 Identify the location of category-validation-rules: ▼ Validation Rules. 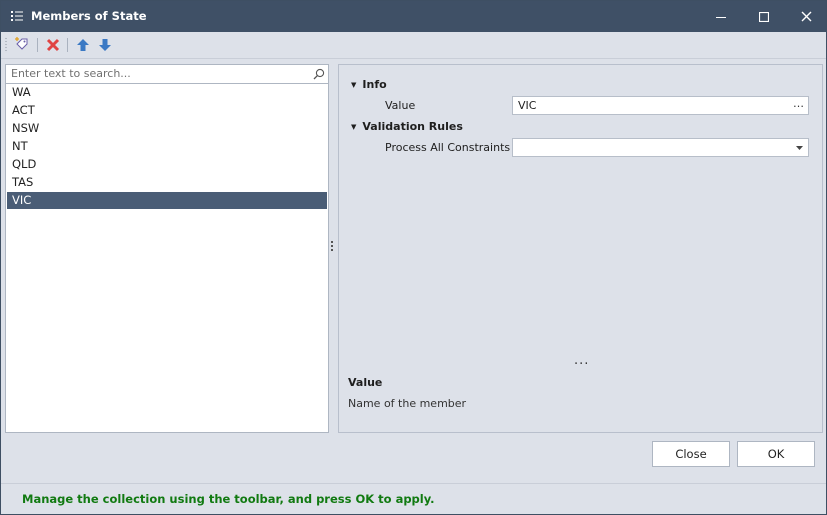
(407, 126).